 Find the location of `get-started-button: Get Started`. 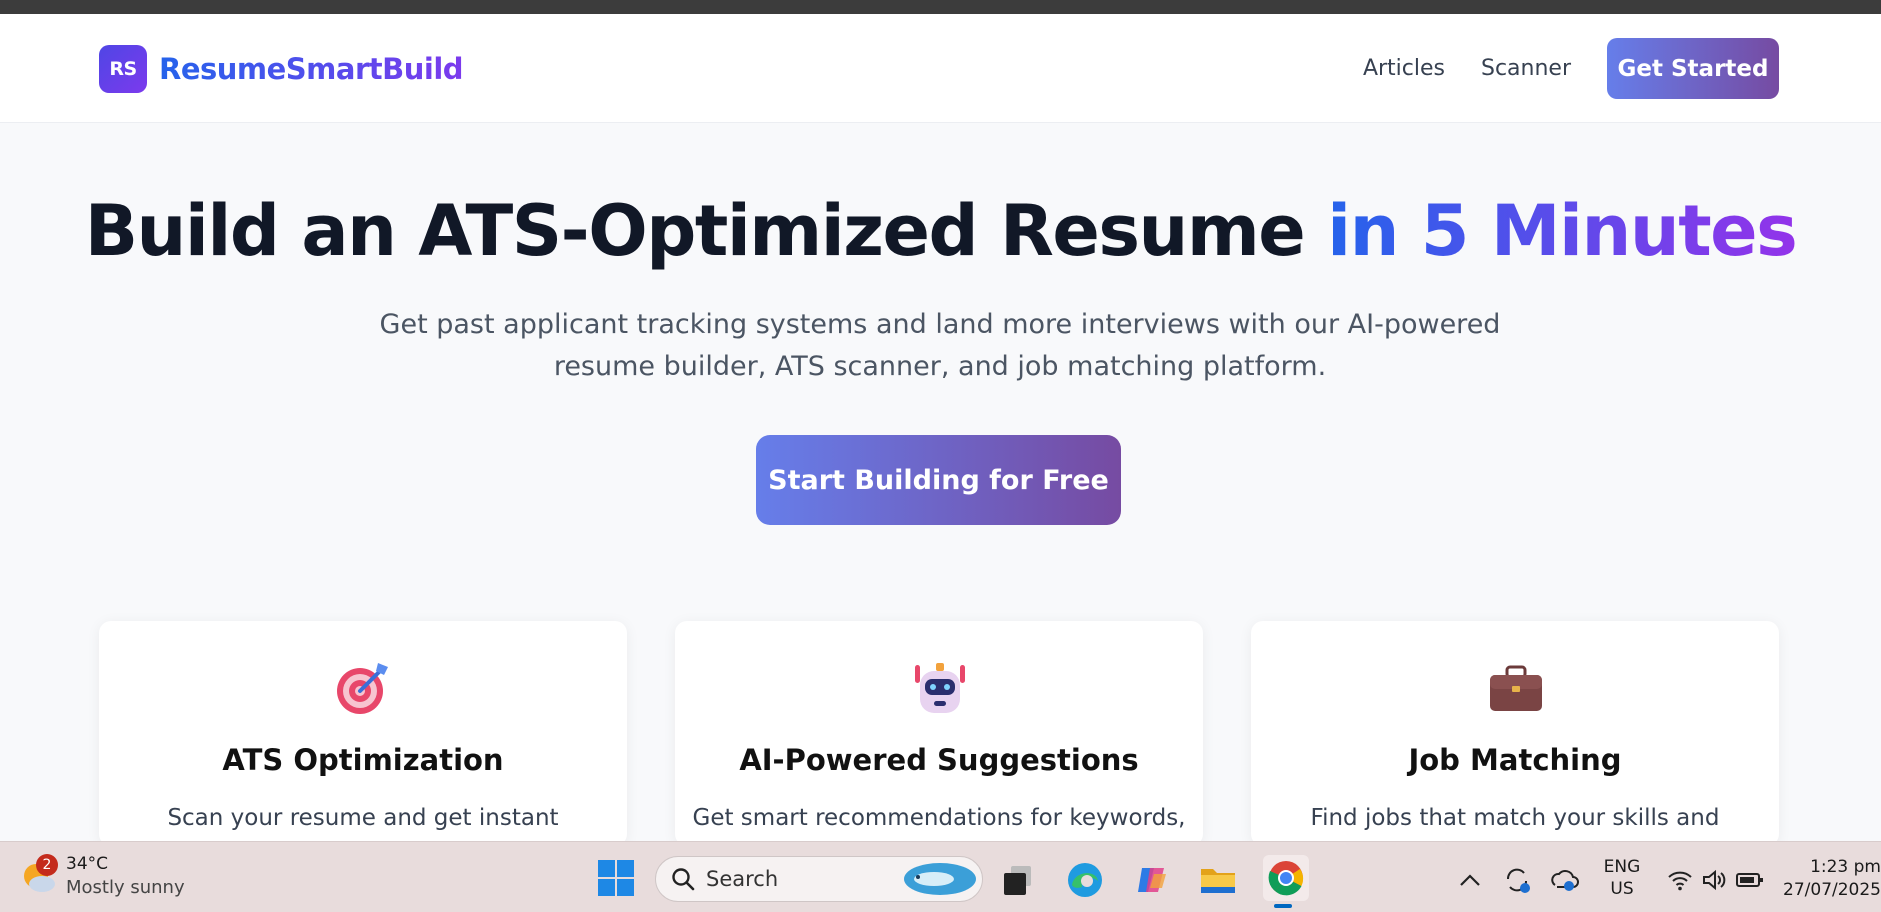

get-started-button: Get Started is located at coordinates (1693, 68).